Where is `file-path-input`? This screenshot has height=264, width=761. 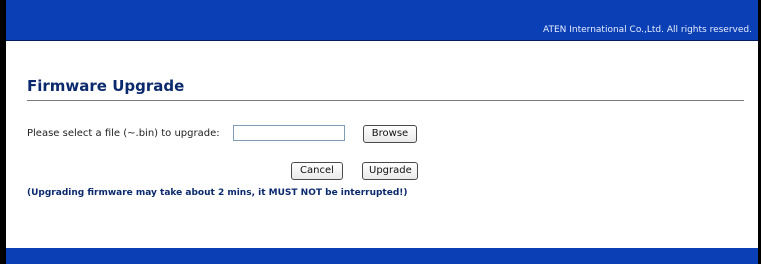
file-path-input is located at coordinates (289, 133).